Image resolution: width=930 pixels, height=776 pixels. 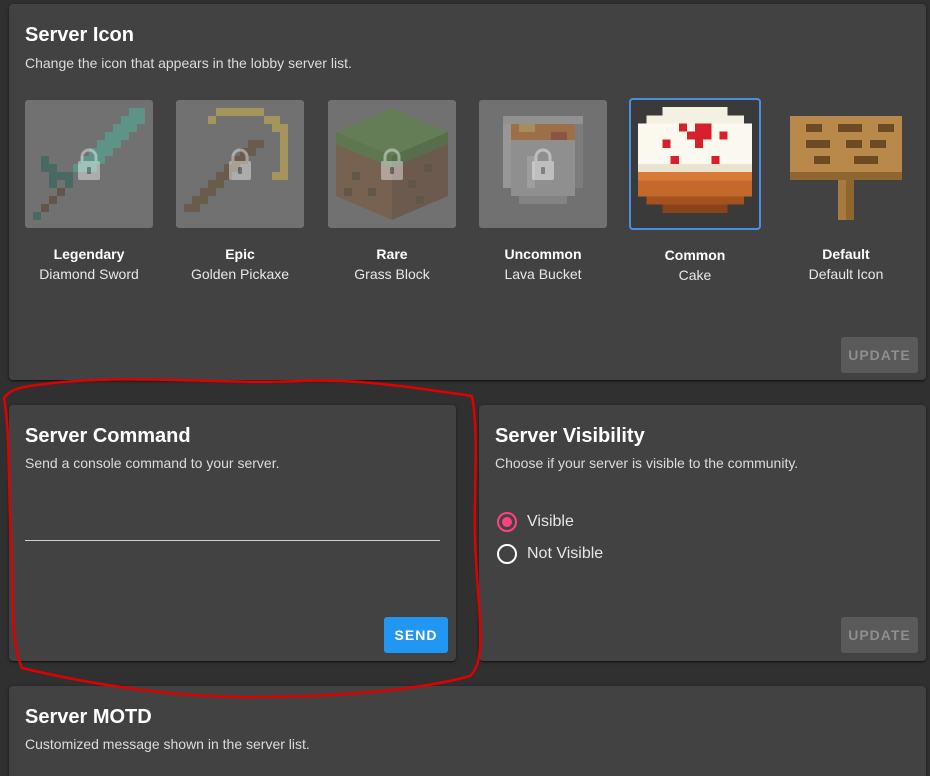 I want to click on command-input, so click(x=232, y=529).